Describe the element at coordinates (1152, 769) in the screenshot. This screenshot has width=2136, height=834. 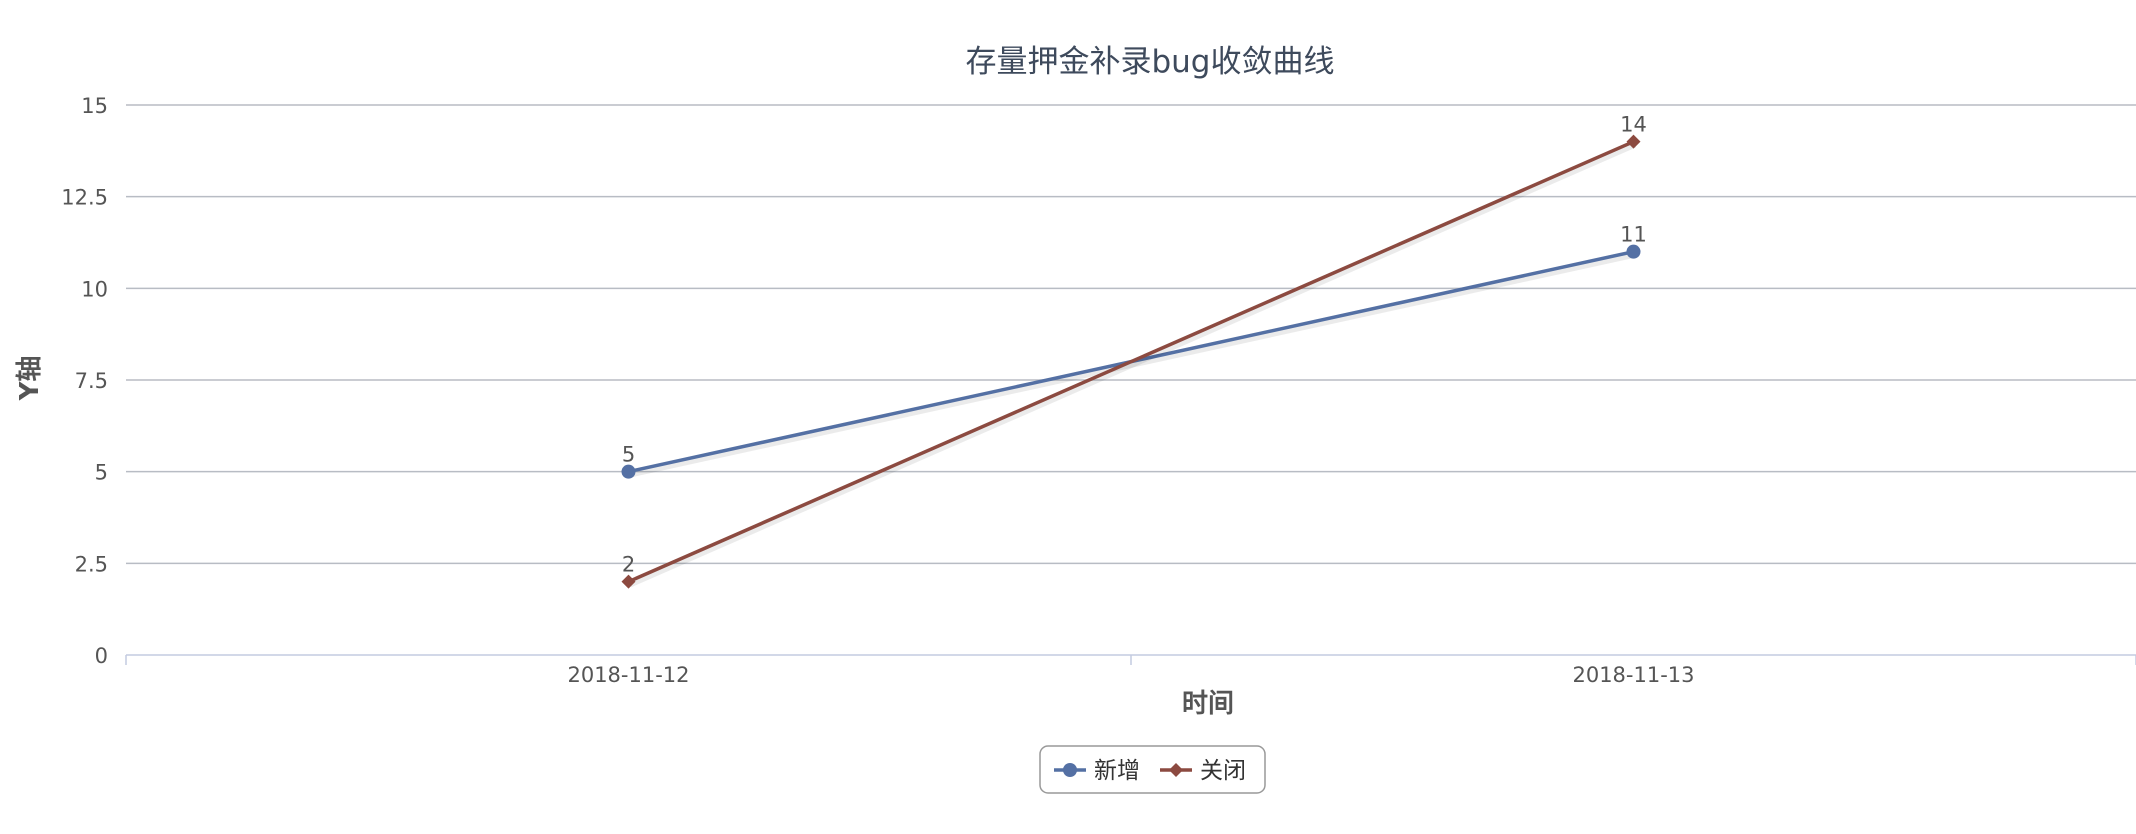
I see `legend: 新增 关闭` at that location.